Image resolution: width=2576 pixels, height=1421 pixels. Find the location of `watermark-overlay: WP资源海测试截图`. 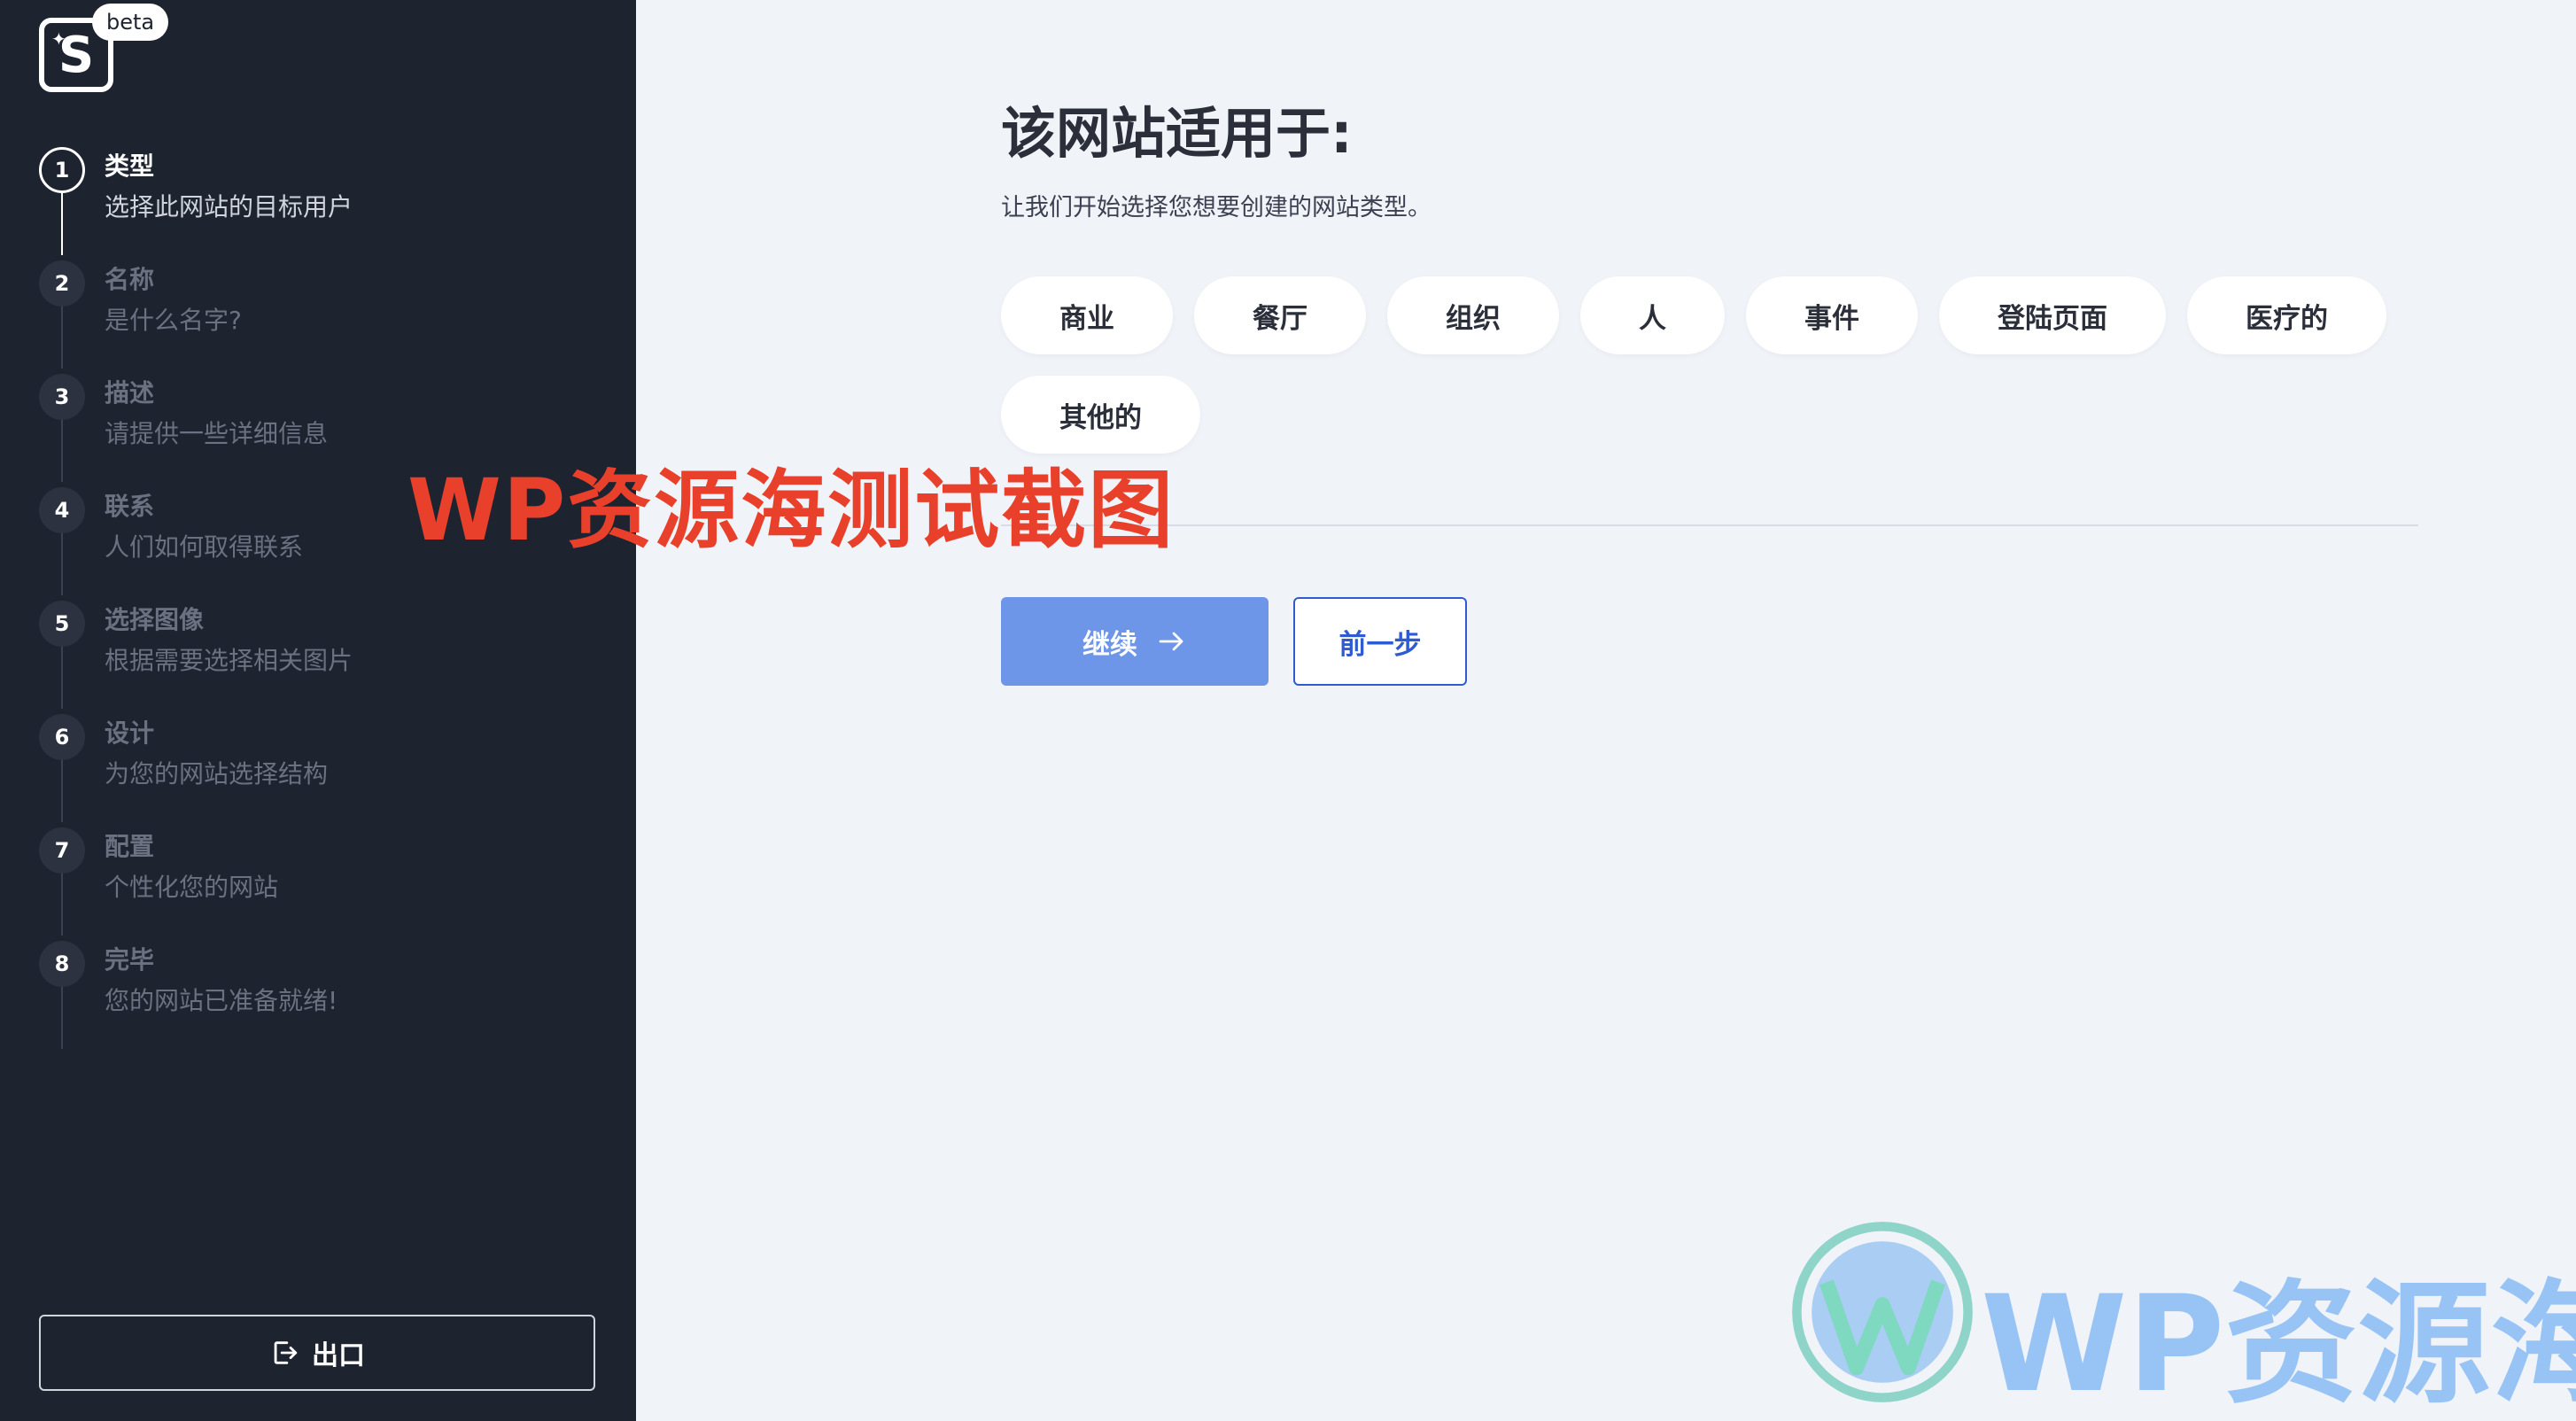

watermark-overlay: WP资源海测试截图 is located at coordinates (791, 510).